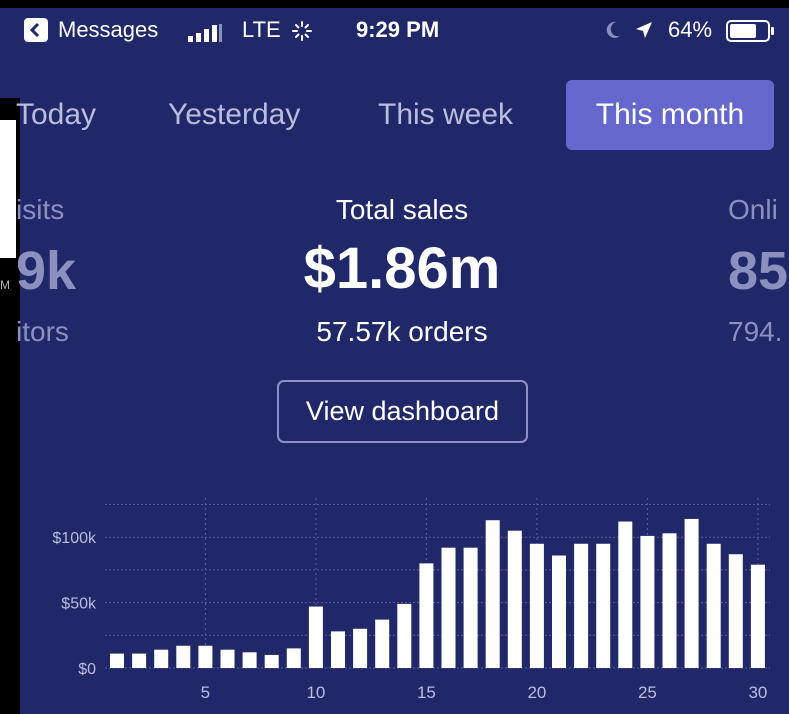 This screenshot has height=714, width=789. What do you see at coordinates (205, 692) in the screenshot?
I see `x-tick-label: 5` at bounding box center [205, 692].